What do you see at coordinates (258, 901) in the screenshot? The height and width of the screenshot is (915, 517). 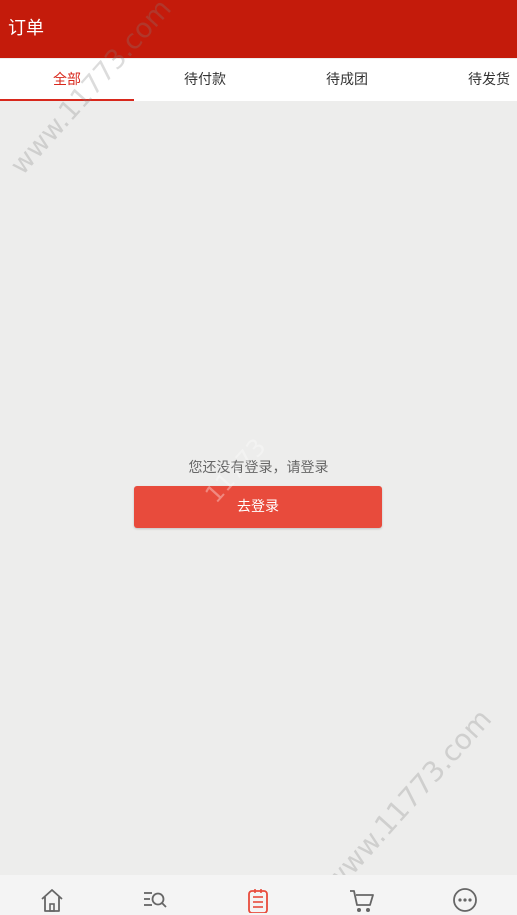 I see `order-list-icon` at bounding box center [258, 901].